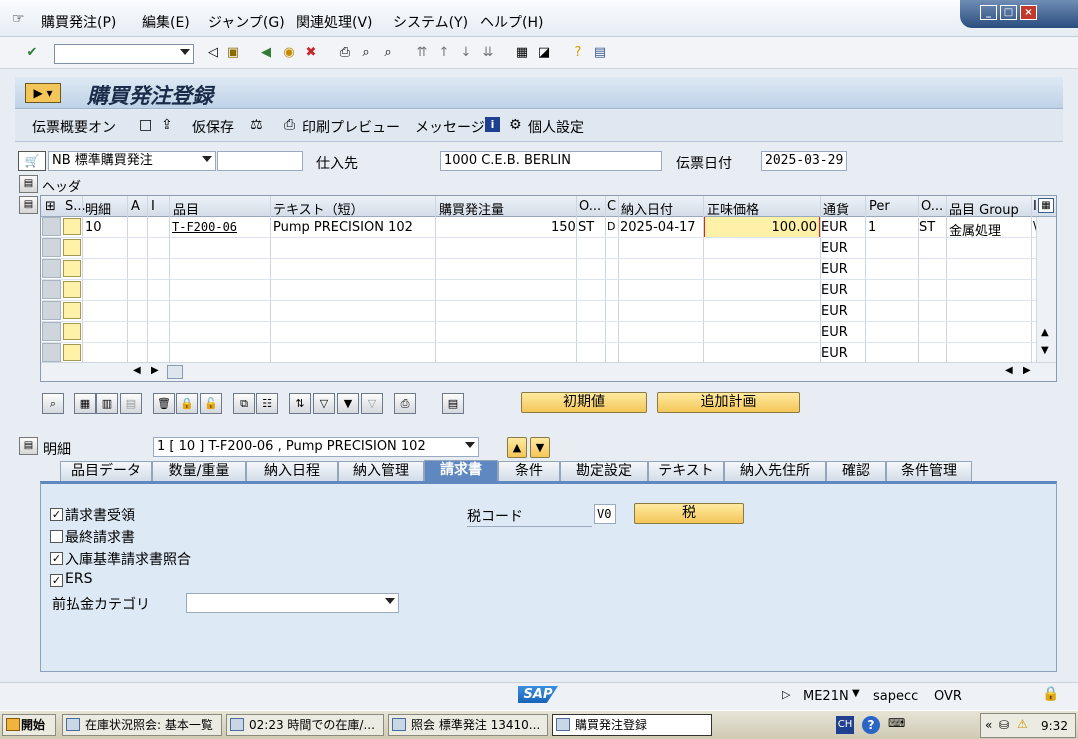  Describe the element at coordinates (343, 227) in the screenshot. I see `short-text: Pump PRECISION 102` at that location.